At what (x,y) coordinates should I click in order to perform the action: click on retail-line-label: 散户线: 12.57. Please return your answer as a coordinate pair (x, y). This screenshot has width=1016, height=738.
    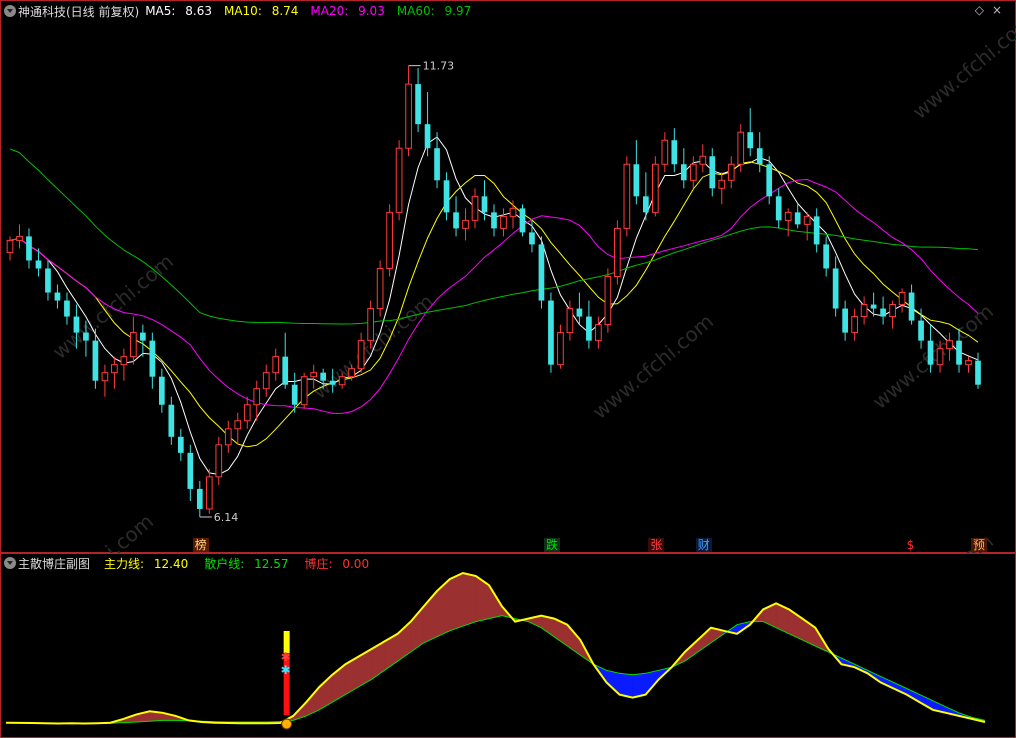
    Looking at the image, I should click on (246, 563).